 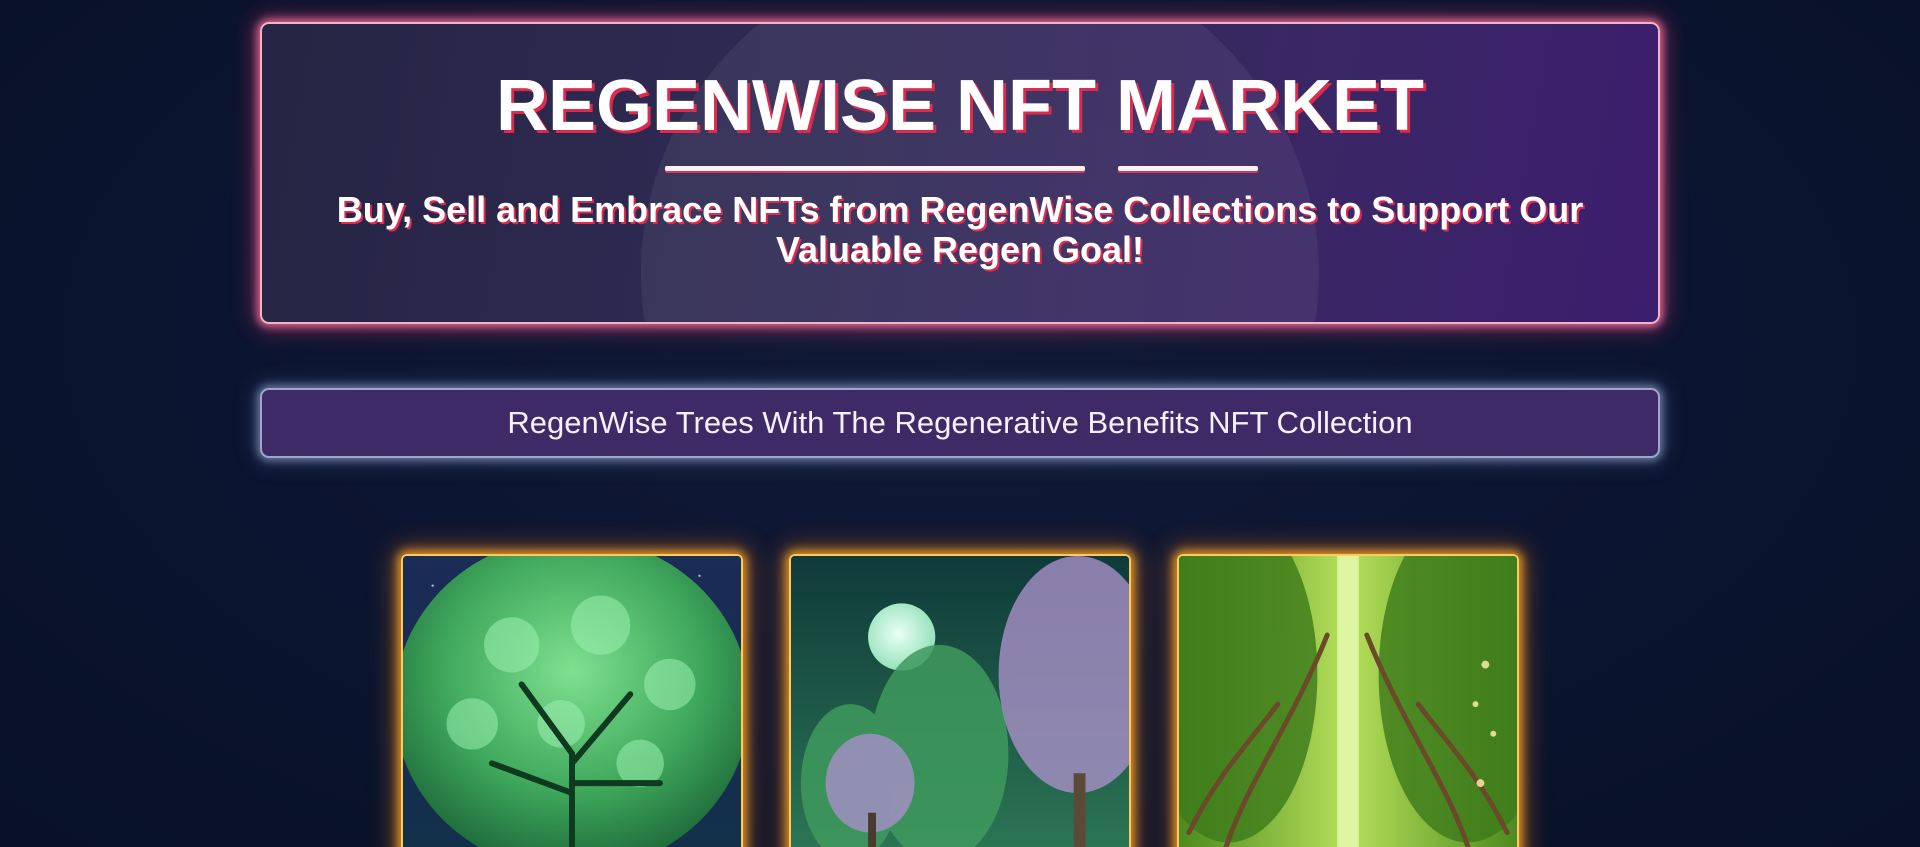 What do you see at coordinates (960, 106) in the screenshot?
I see `page-title: REGENWISE NFT MARKET` at bounding box center [960, 106].